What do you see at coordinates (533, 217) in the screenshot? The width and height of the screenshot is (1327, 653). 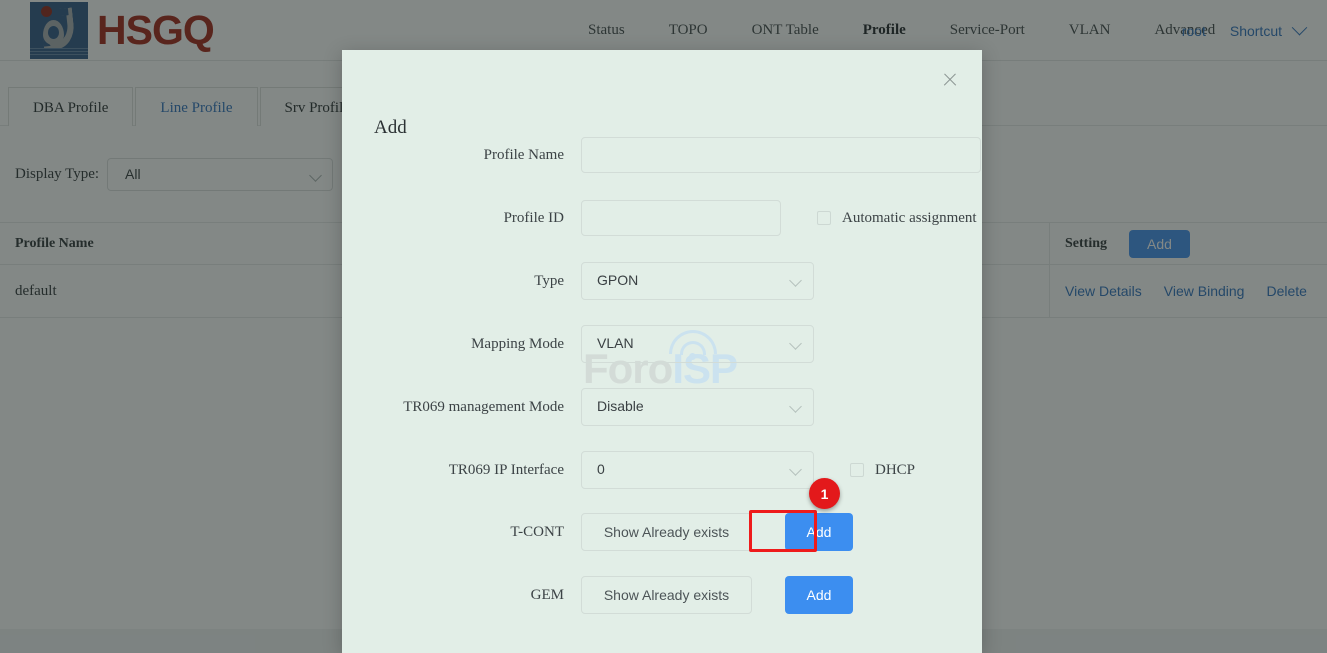 I see `label-profile-id: Profile ID` at bounding box center [533, 217].